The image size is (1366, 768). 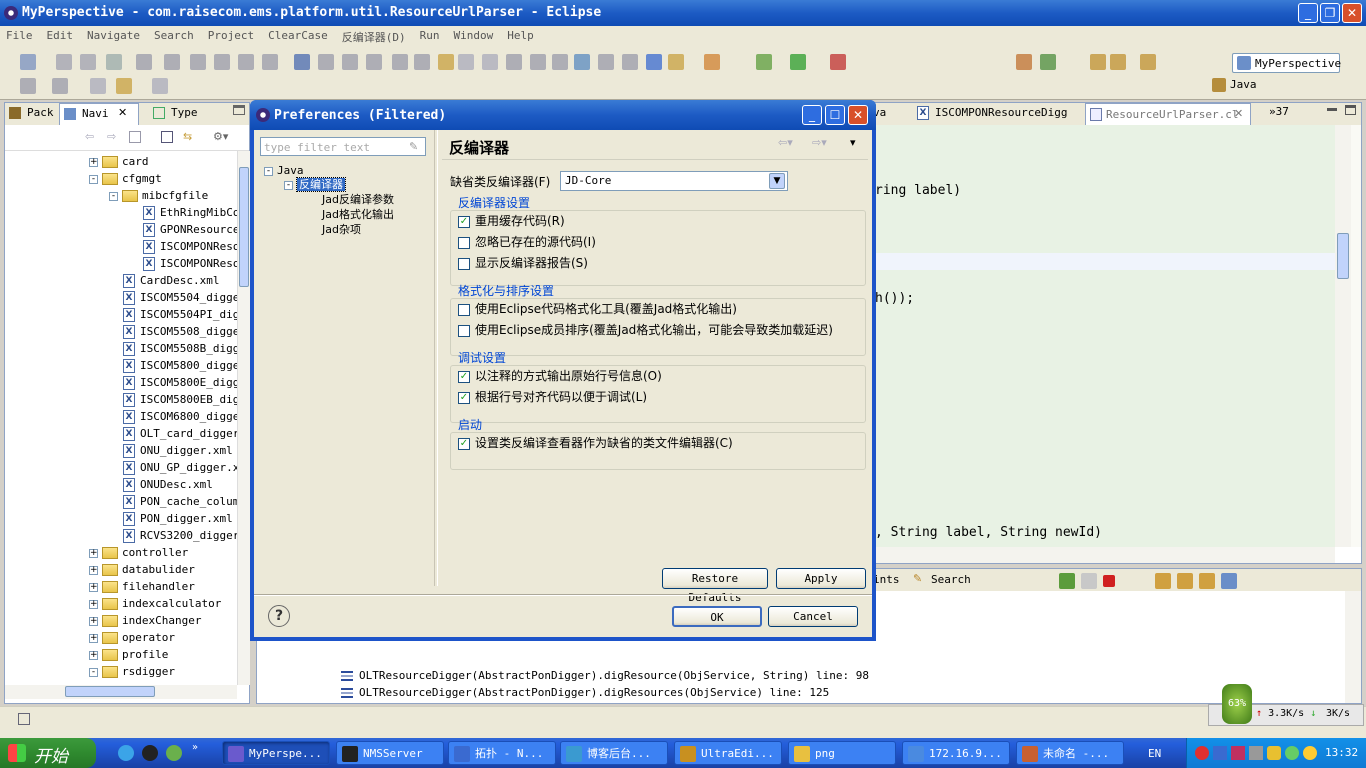 I want to click on tree-item: X ISCOM5800E_digg, so click(x=180, y=382).